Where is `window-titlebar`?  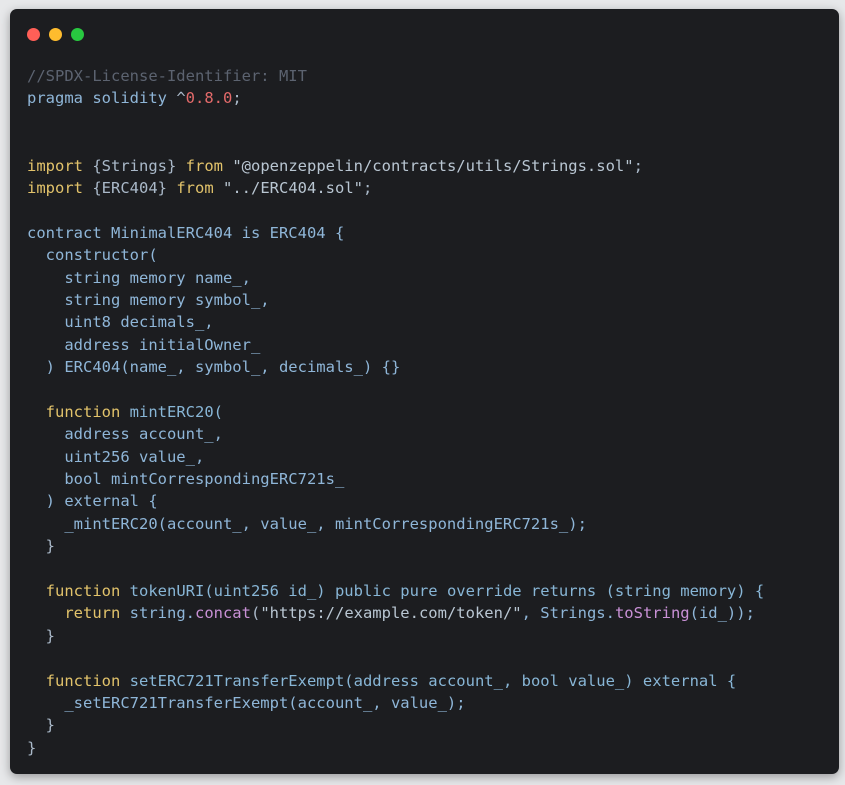
window-titlebar is located at coordinates (424, 33).